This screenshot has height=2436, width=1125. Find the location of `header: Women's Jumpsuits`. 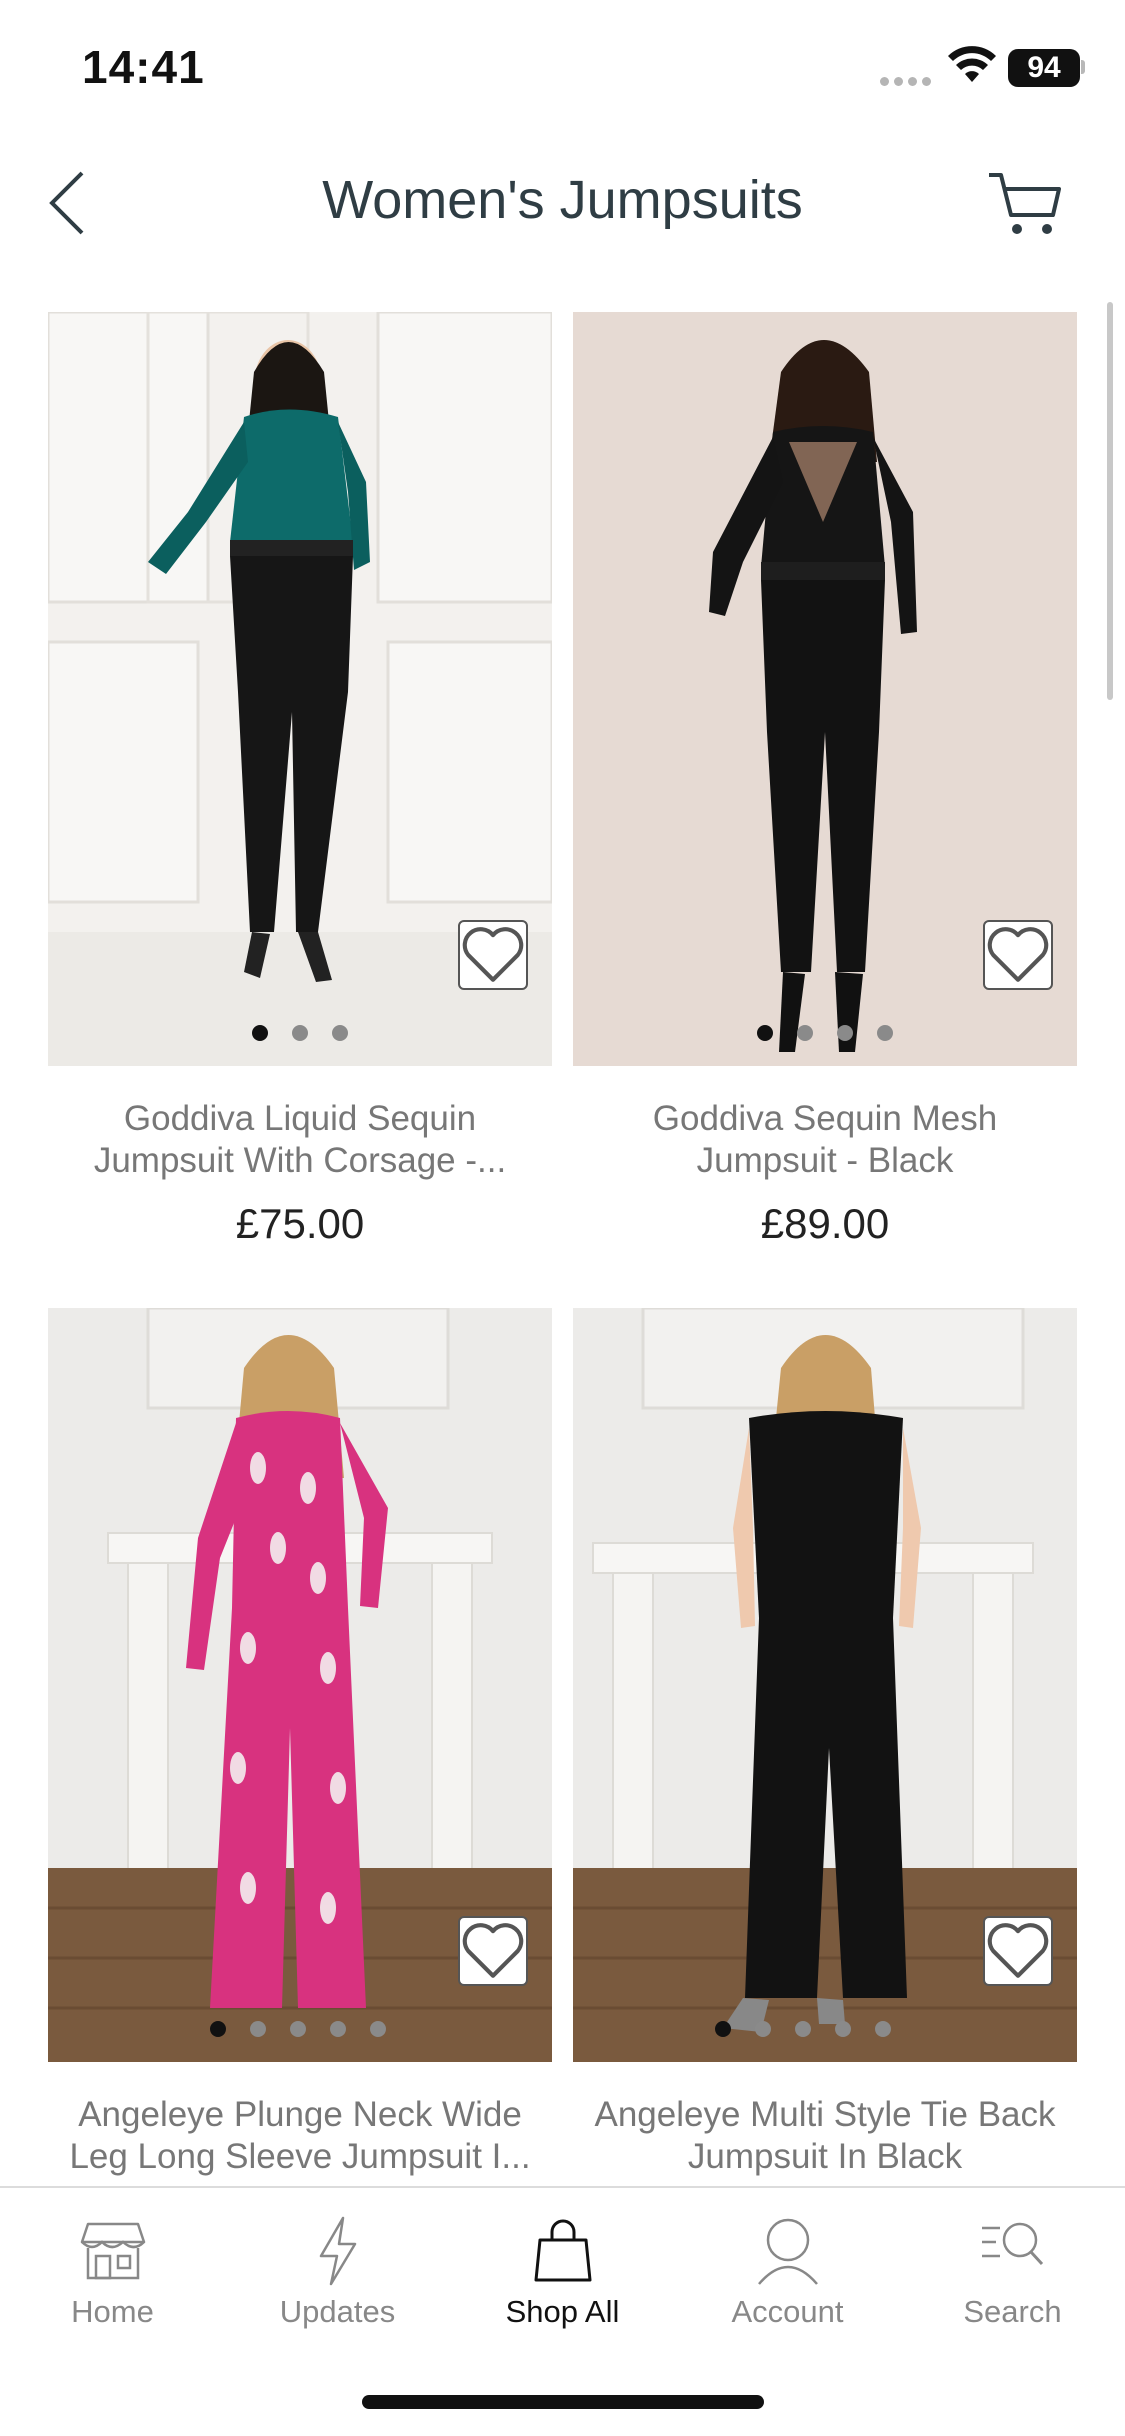

header: Women's Jumpsuits is located at coordinates (562, 200).